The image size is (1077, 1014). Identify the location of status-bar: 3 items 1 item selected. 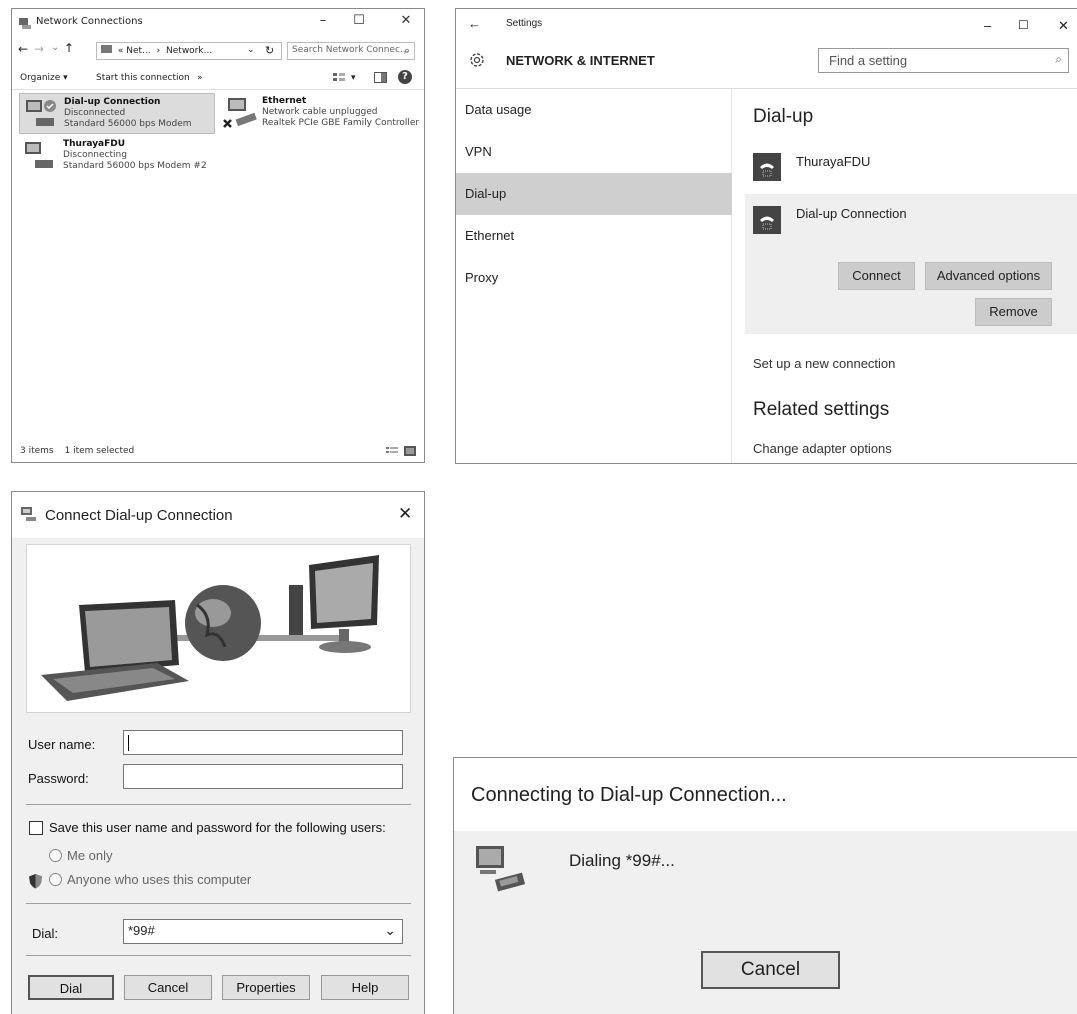
(218, 451).